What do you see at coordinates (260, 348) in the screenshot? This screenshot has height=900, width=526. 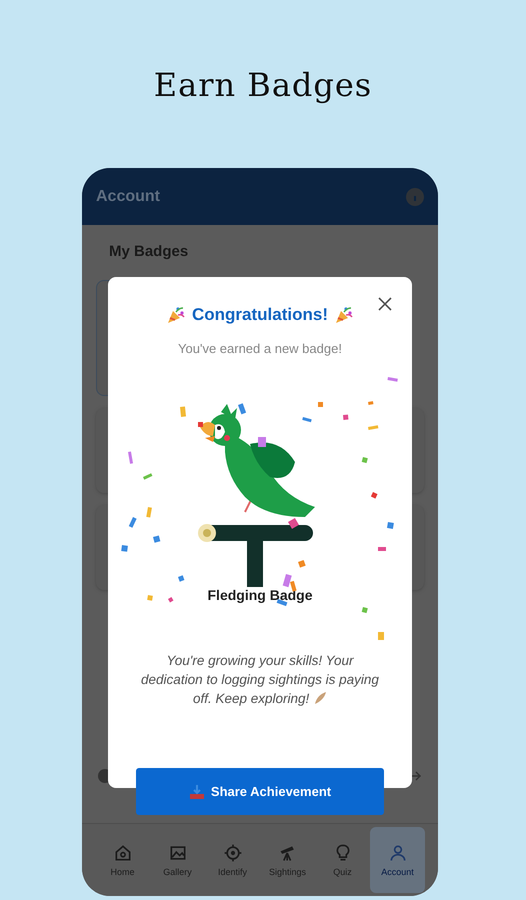 I see `dialog-subtitle: You've earned a new badge!` at bounding box center [260, 348].